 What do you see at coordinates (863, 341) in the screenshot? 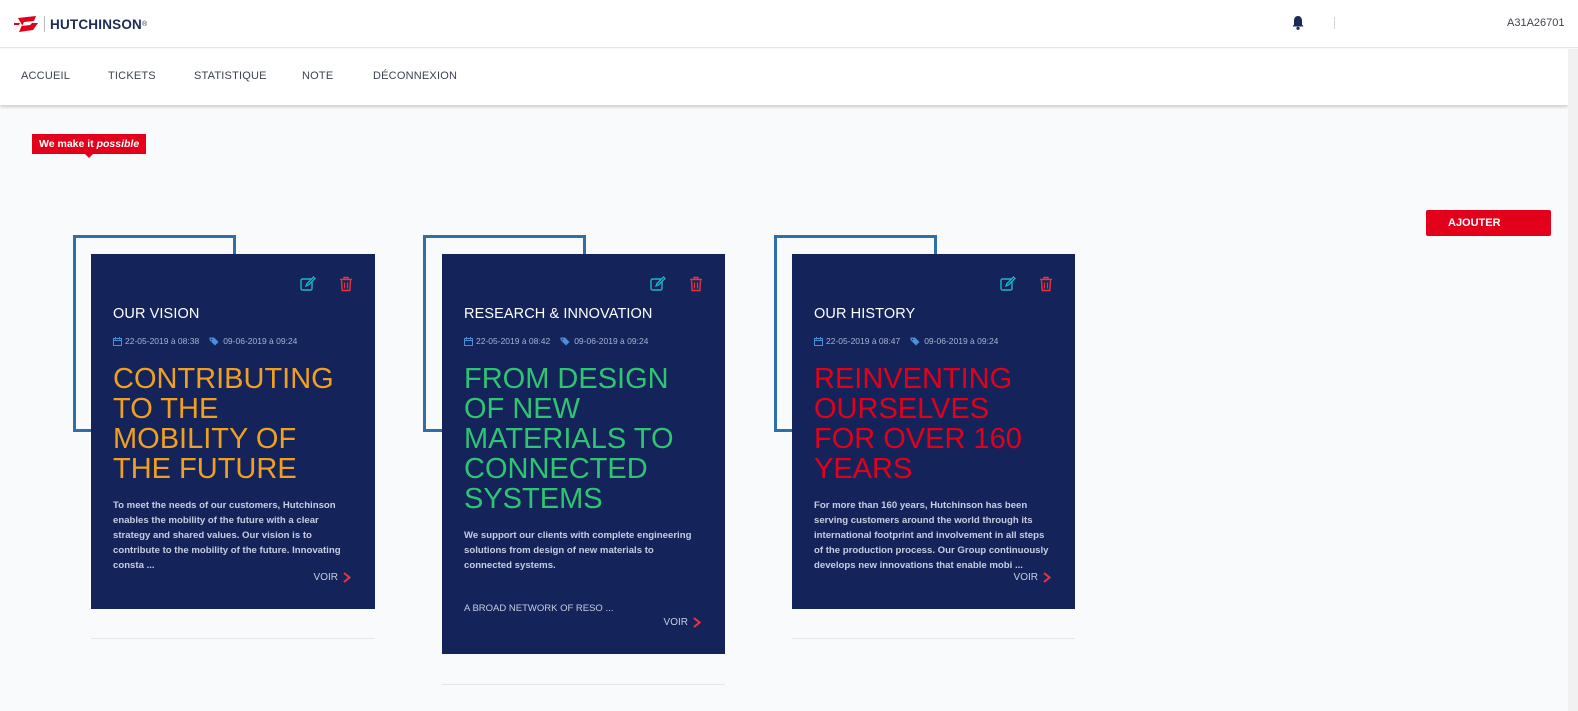
I see `created-date: 22-05-2019 à 08:47` at bounding box center [863, 341].